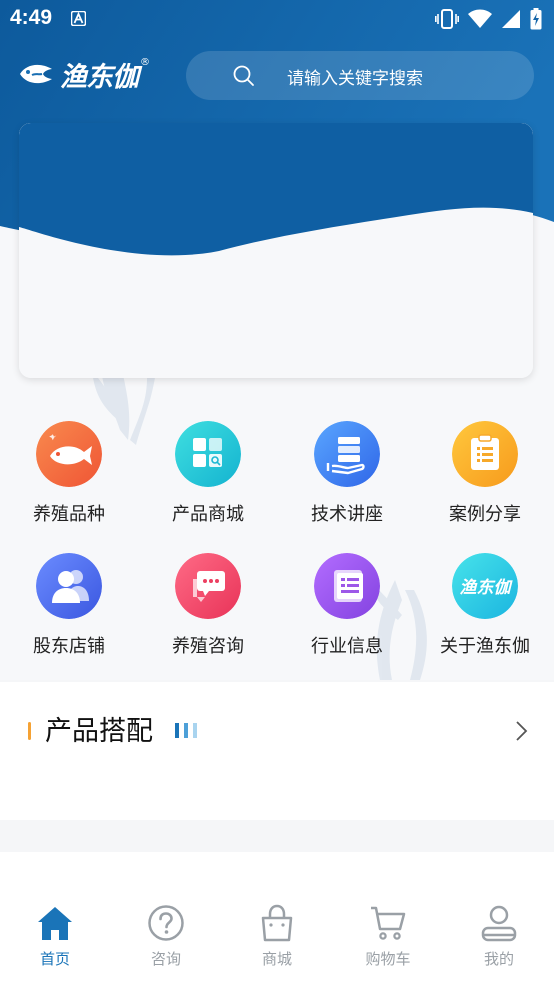  Describe the element at coordinates (208, 514) in the screenshot. I see `menu-label: 产品商城` at that location.